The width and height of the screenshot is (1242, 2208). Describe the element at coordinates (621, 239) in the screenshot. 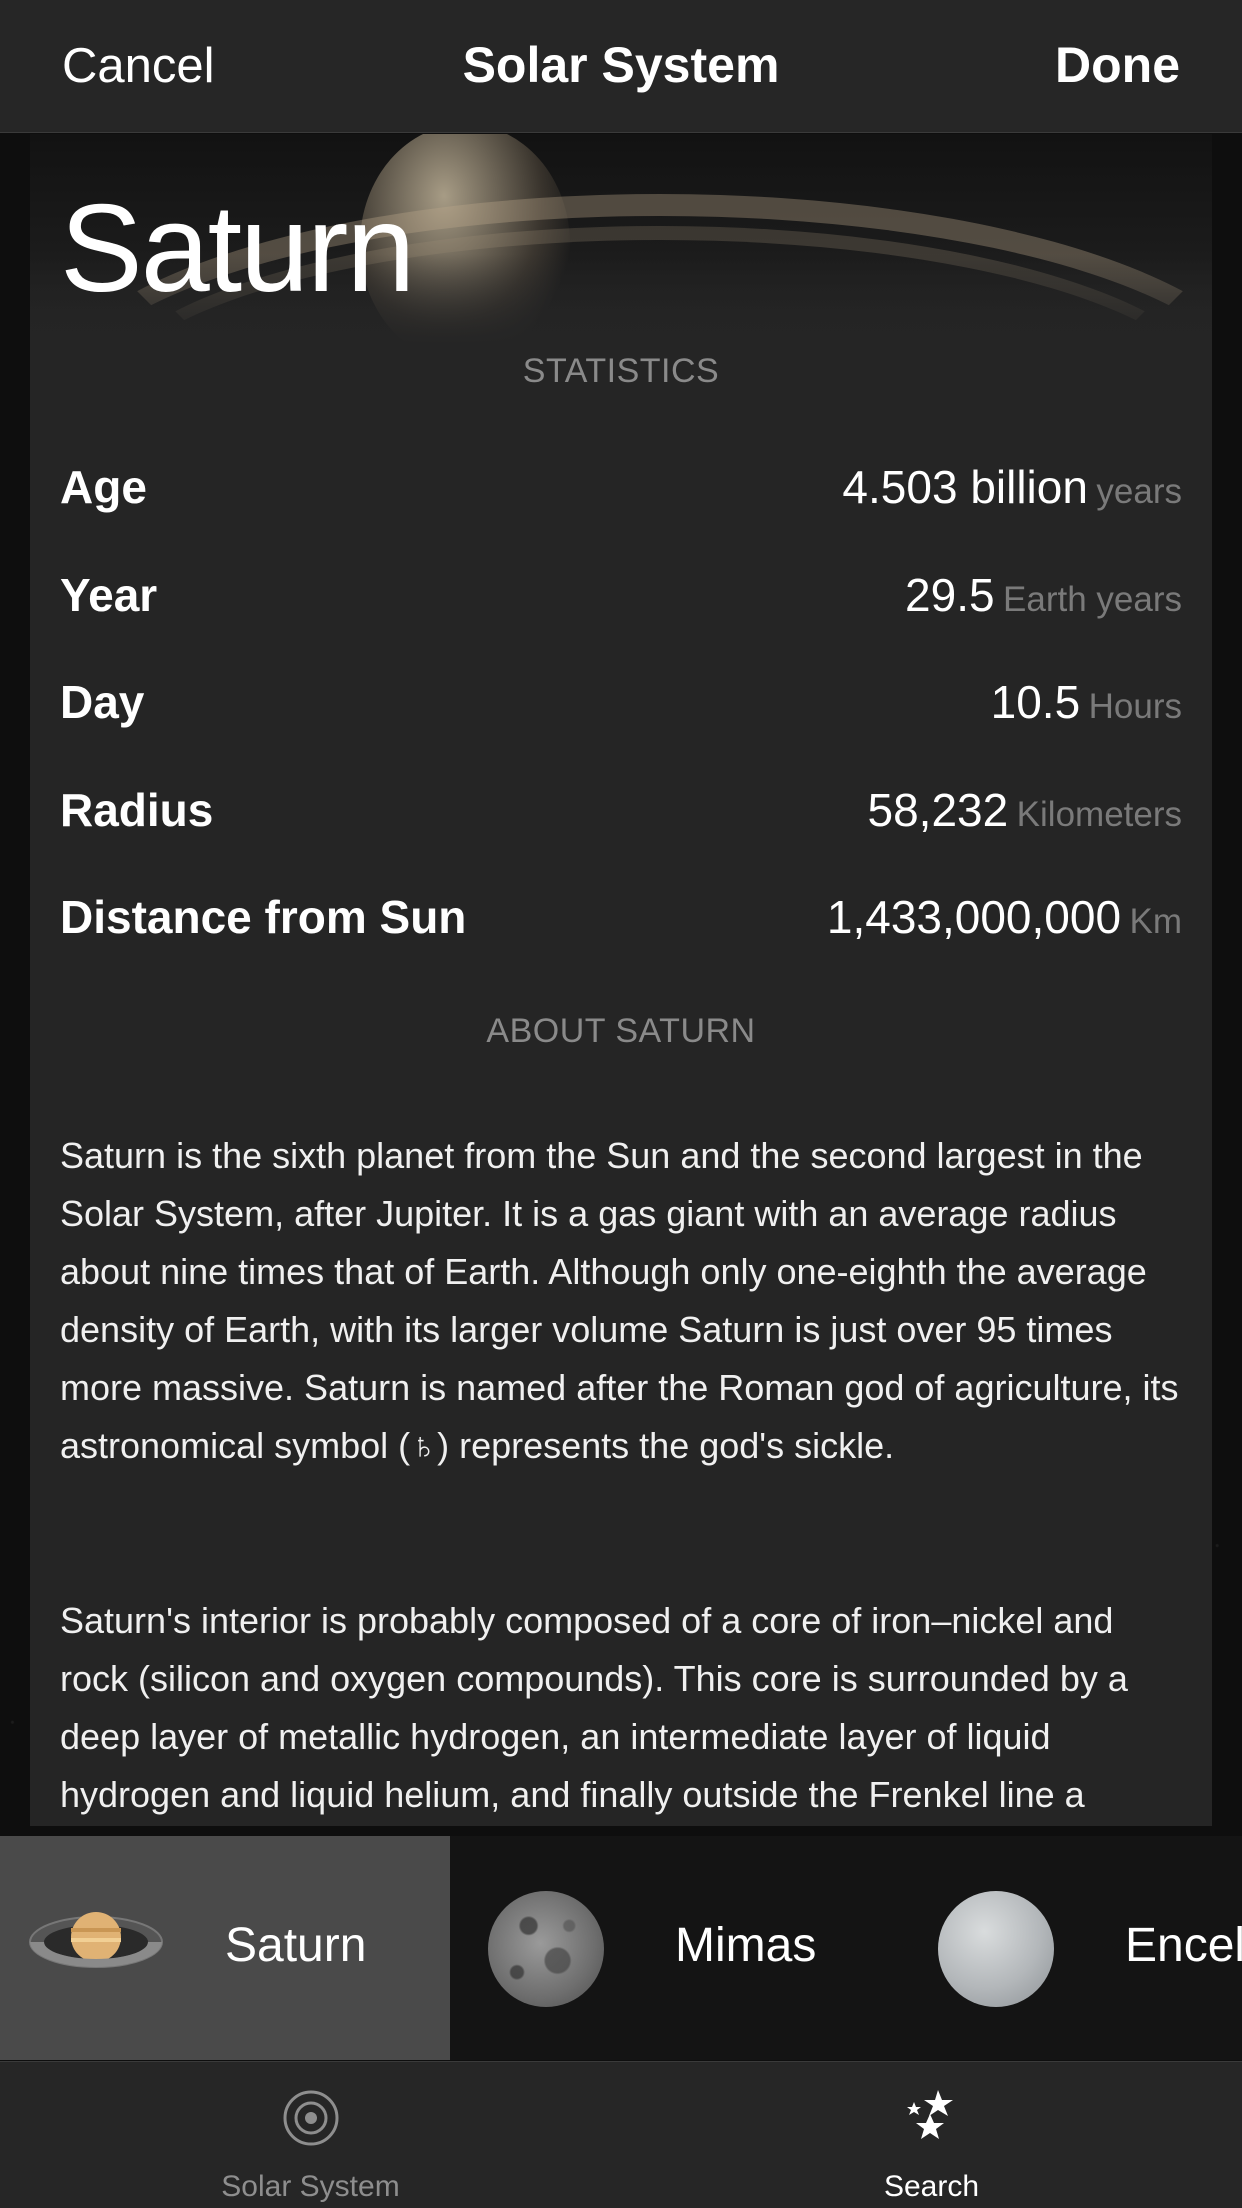

I see `planet-hero-image: Saturn` at that location.